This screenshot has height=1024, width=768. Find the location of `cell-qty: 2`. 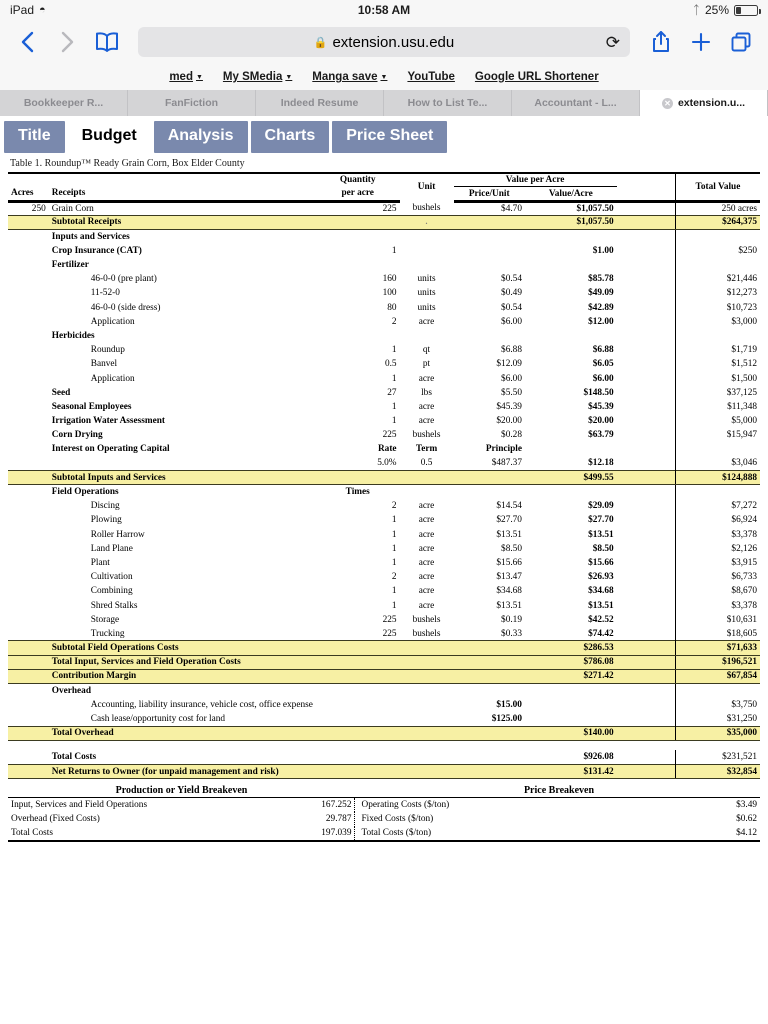

cell-qty: 2 is located at coordinates (394, 321).